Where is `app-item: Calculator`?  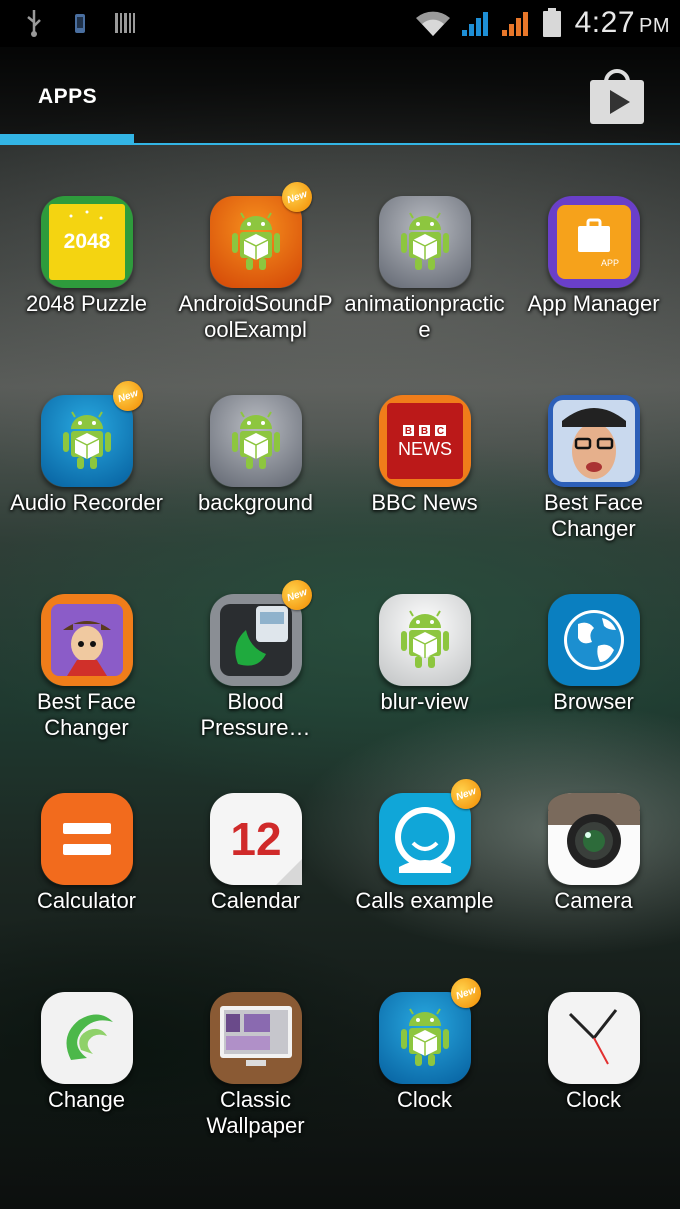 app-item: Calculator is located at coordinates (86, 853).